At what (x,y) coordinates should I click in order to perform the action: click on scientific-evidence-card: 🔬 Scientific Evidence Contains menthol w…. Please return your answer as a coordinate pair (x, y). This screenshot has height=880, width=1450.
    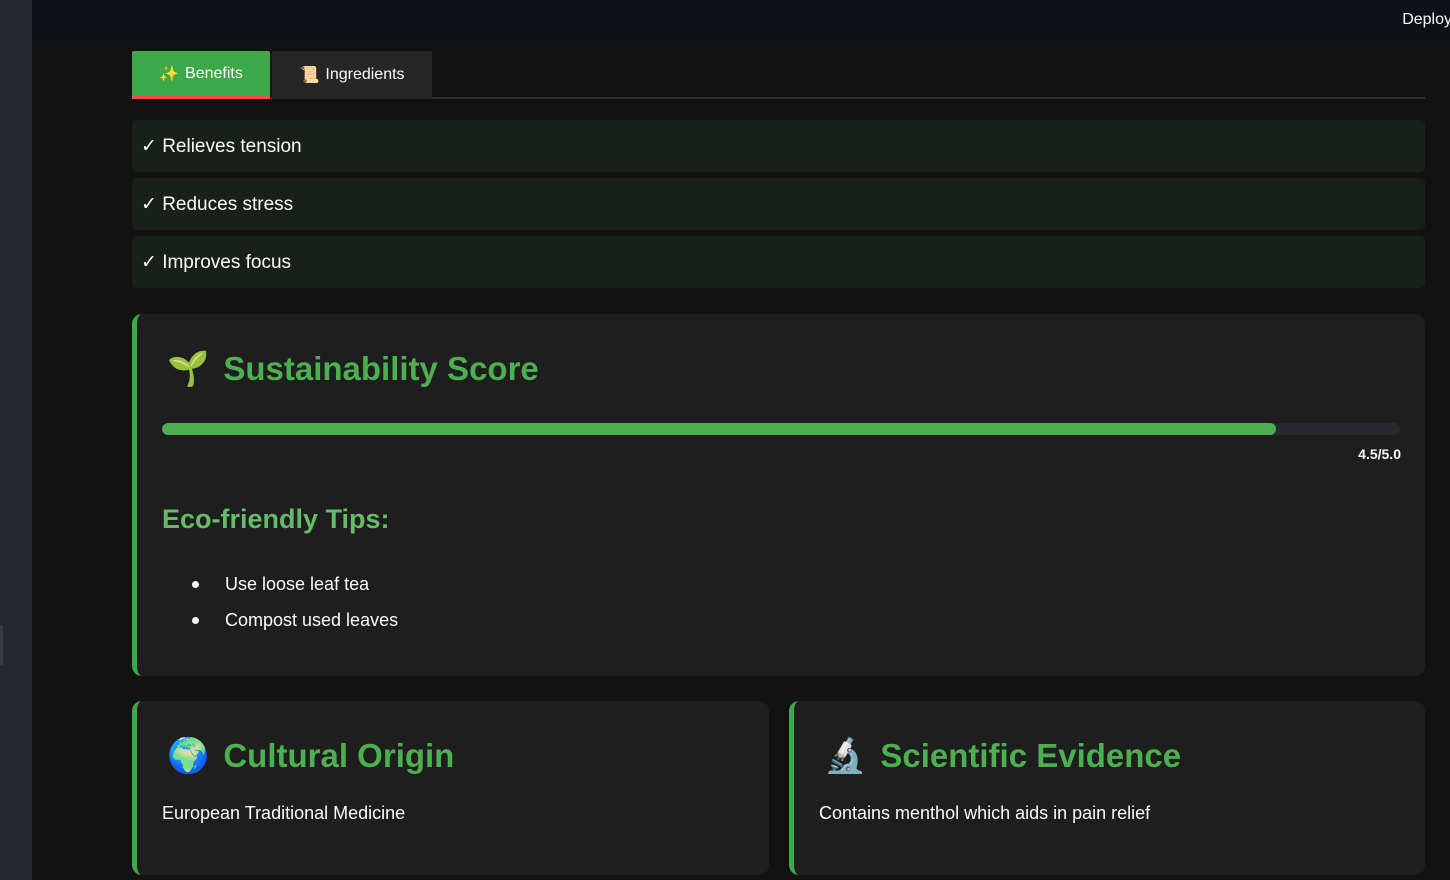
    Looking at the image, I should click on (1107, 788).